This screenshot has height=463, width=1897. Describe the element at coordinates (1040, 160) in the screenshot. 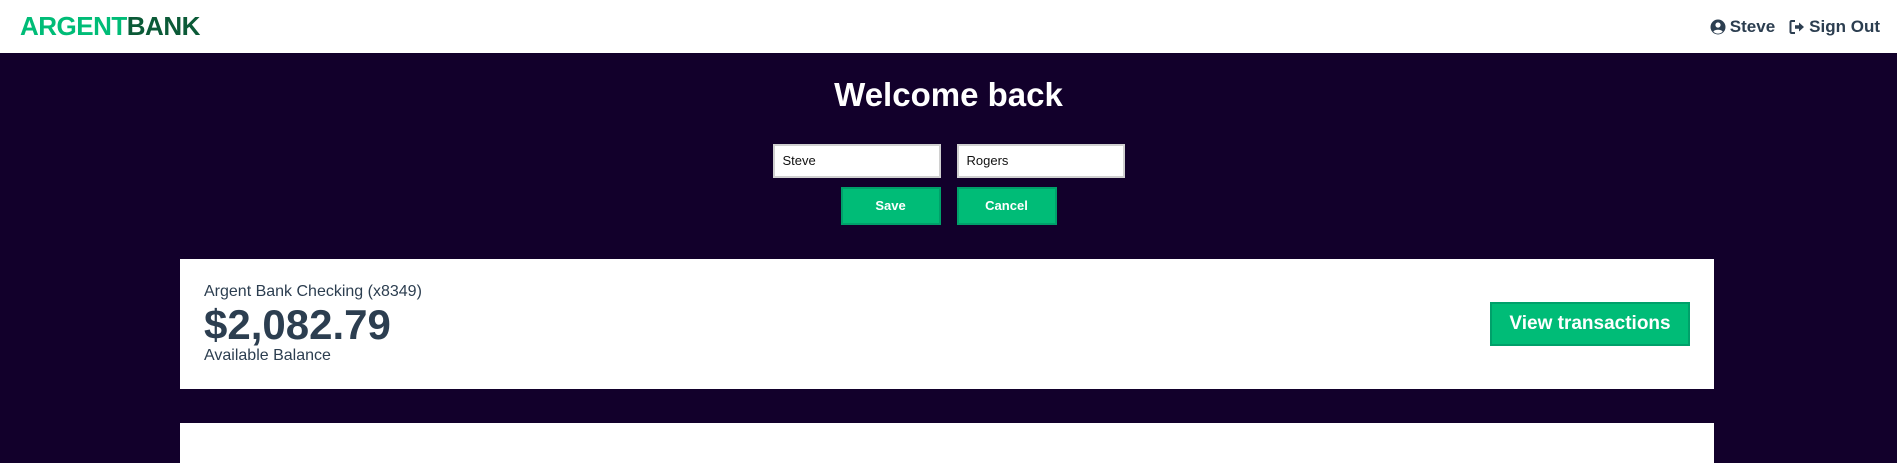

I see `last-name-input` at that location.